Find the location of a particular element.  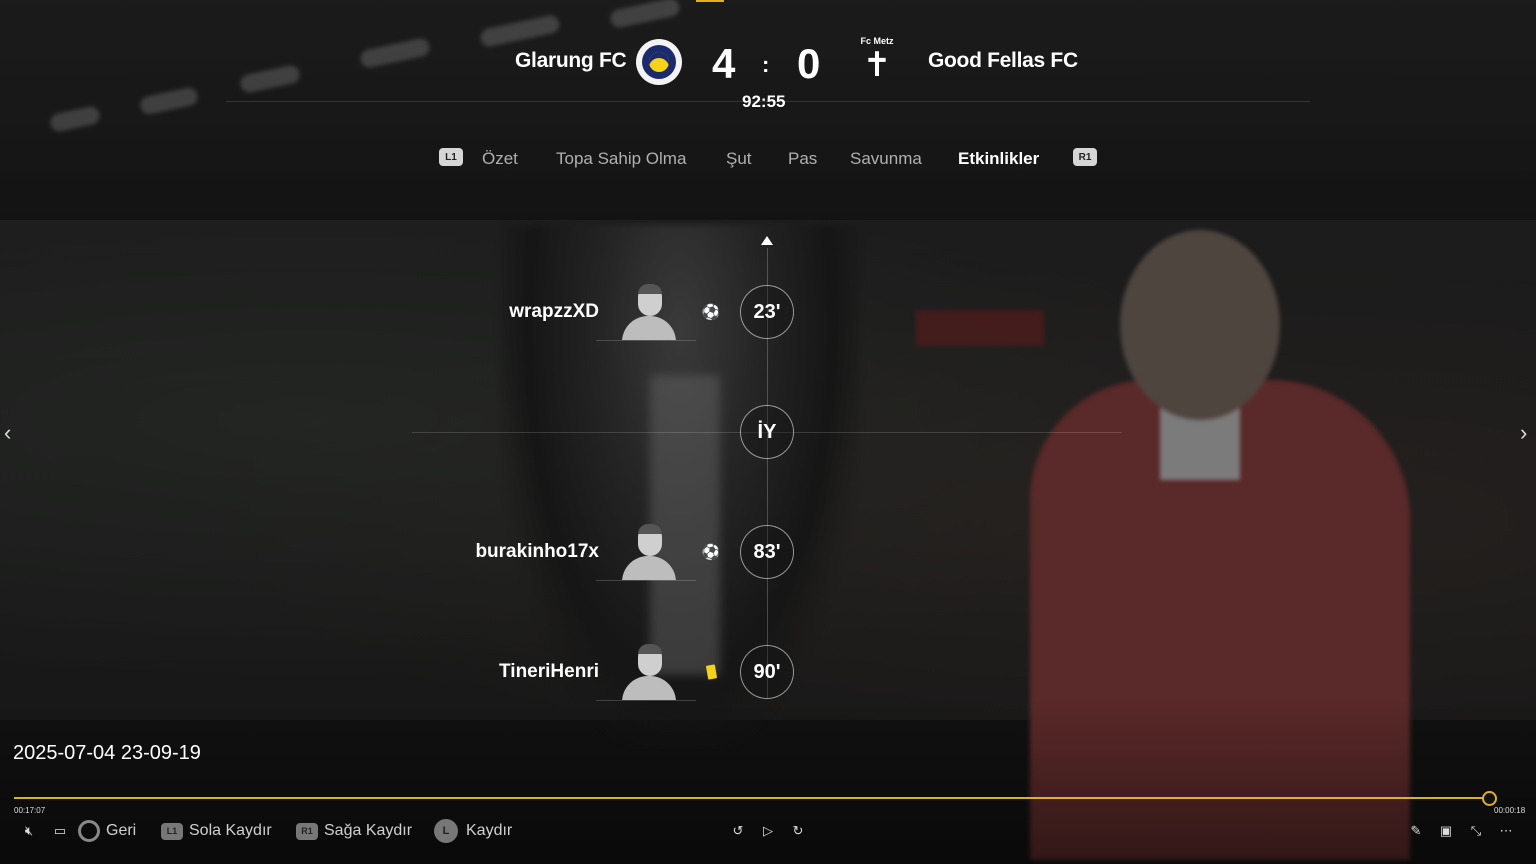

captions-icon: ▭ is located at coordinates (60, 831).